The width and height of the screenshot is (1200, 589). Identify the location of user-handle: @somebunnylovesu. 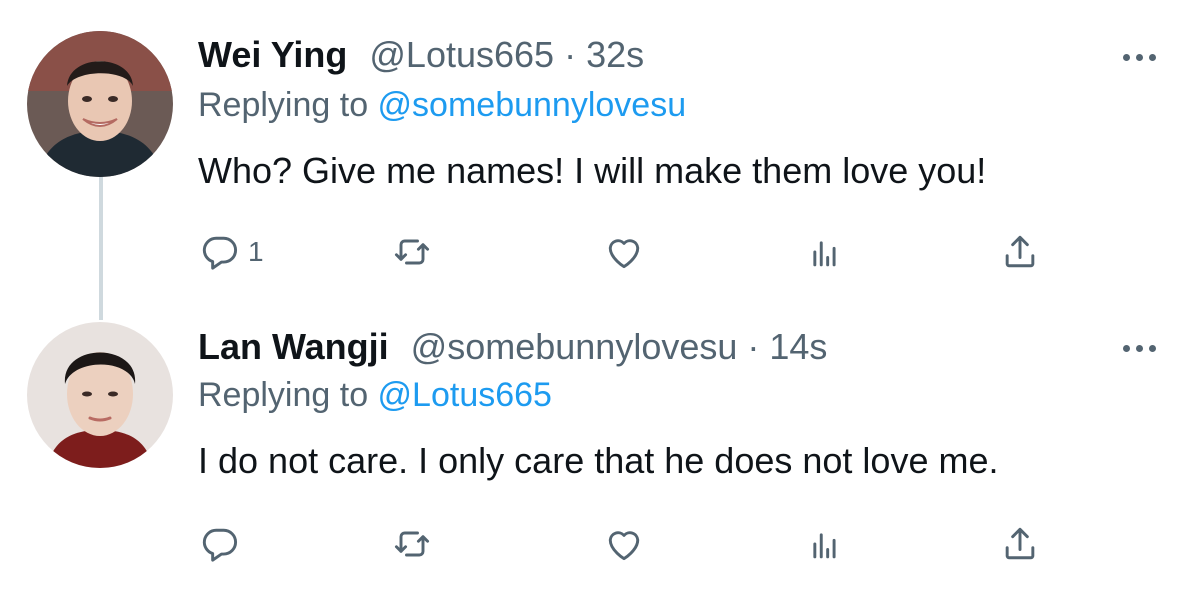
(574, 347).